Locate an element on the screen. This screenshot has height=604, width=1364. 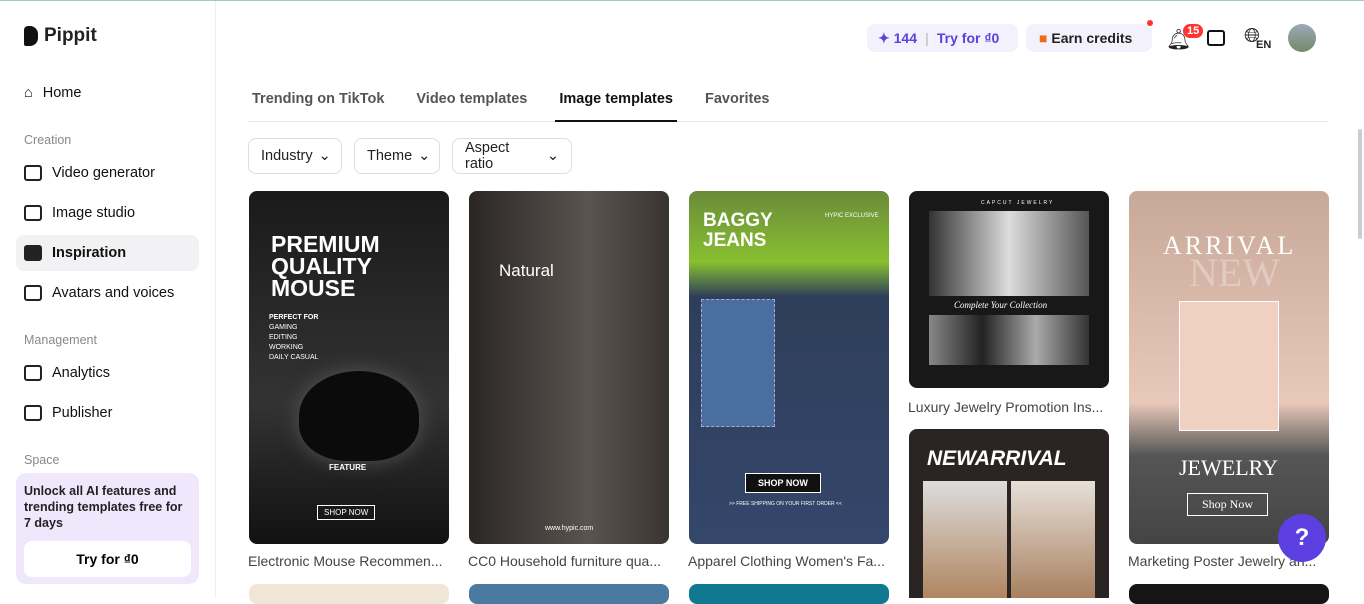
poster-text: PERFECT FOR is located at coordinates (294, 317).